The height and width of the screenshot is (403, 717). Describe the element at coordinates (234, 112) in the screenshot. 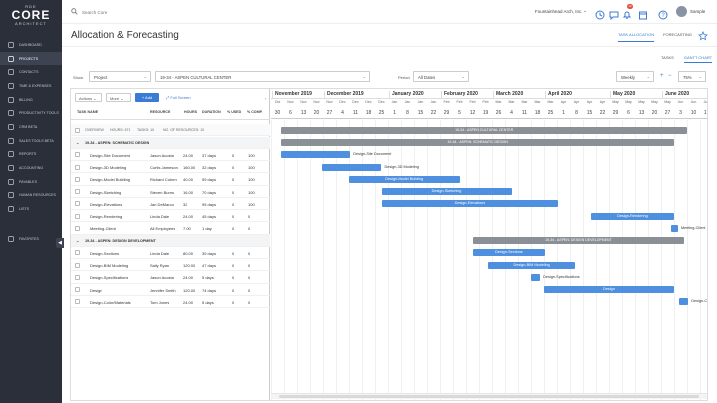

I see `col-used: % Used` at that location.